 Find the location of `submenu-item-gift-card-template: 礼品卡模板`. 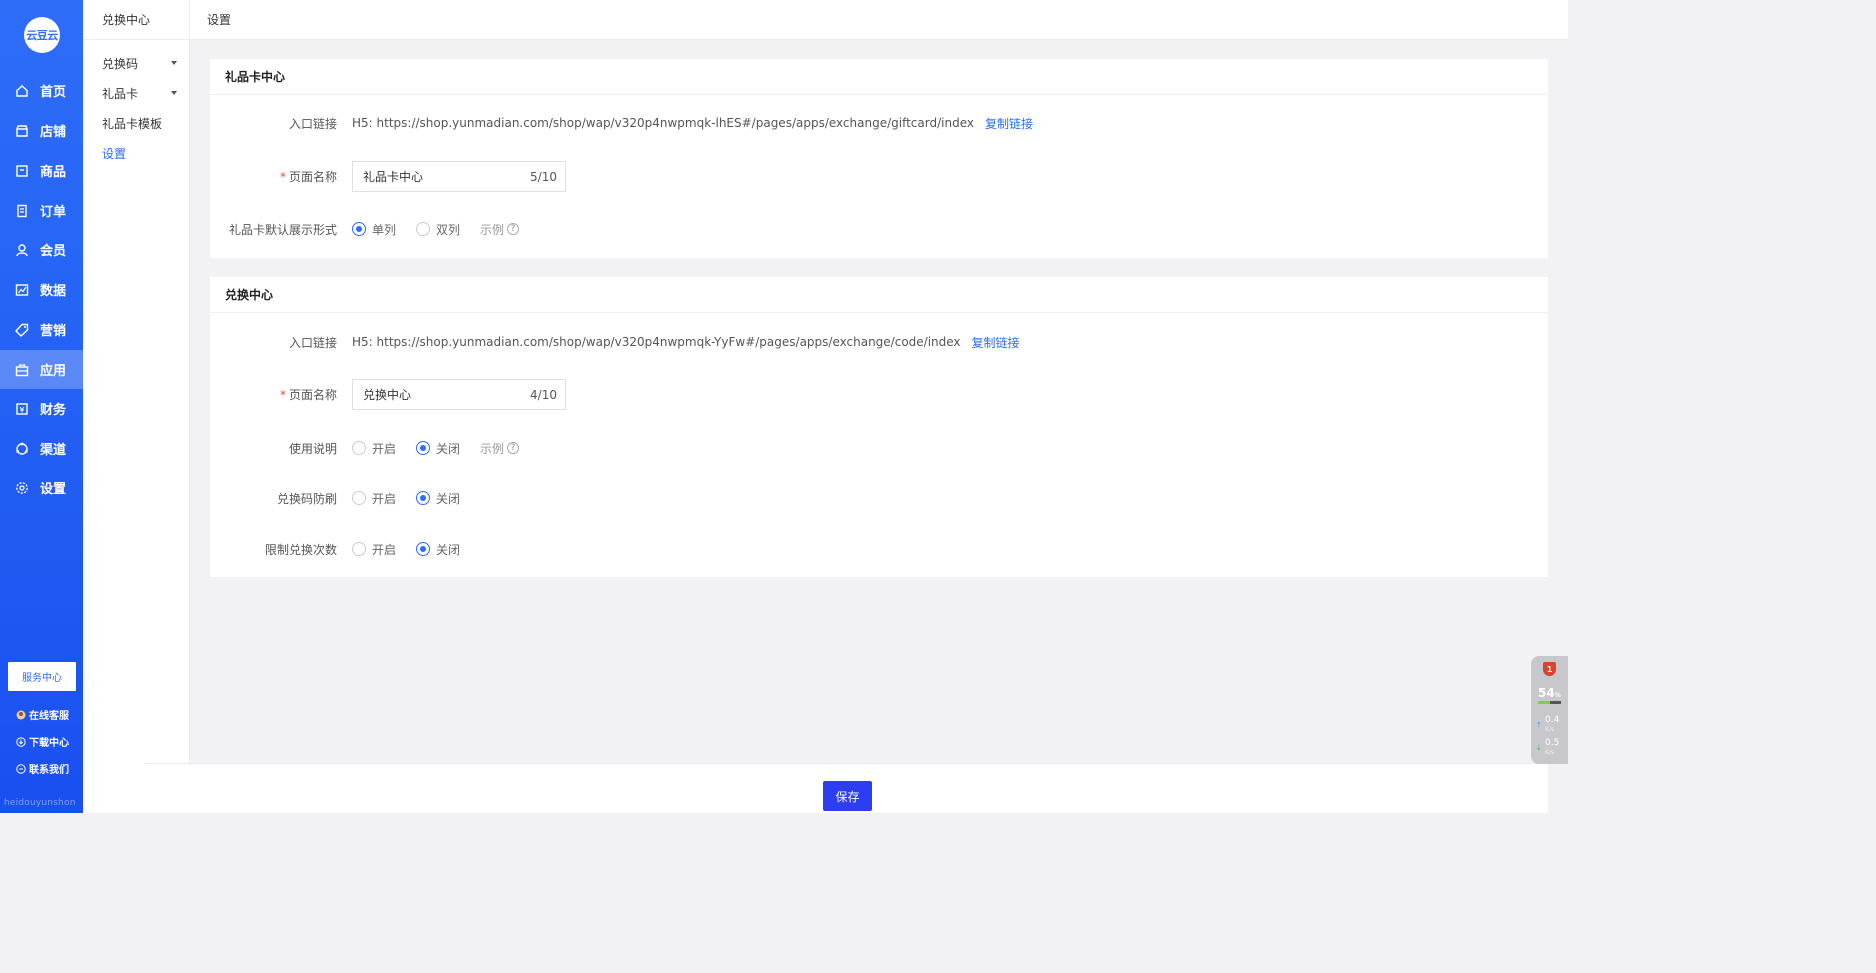

submenu-item-gift-card-template: 礼品卡模板 is located at coordinates (139, 123).